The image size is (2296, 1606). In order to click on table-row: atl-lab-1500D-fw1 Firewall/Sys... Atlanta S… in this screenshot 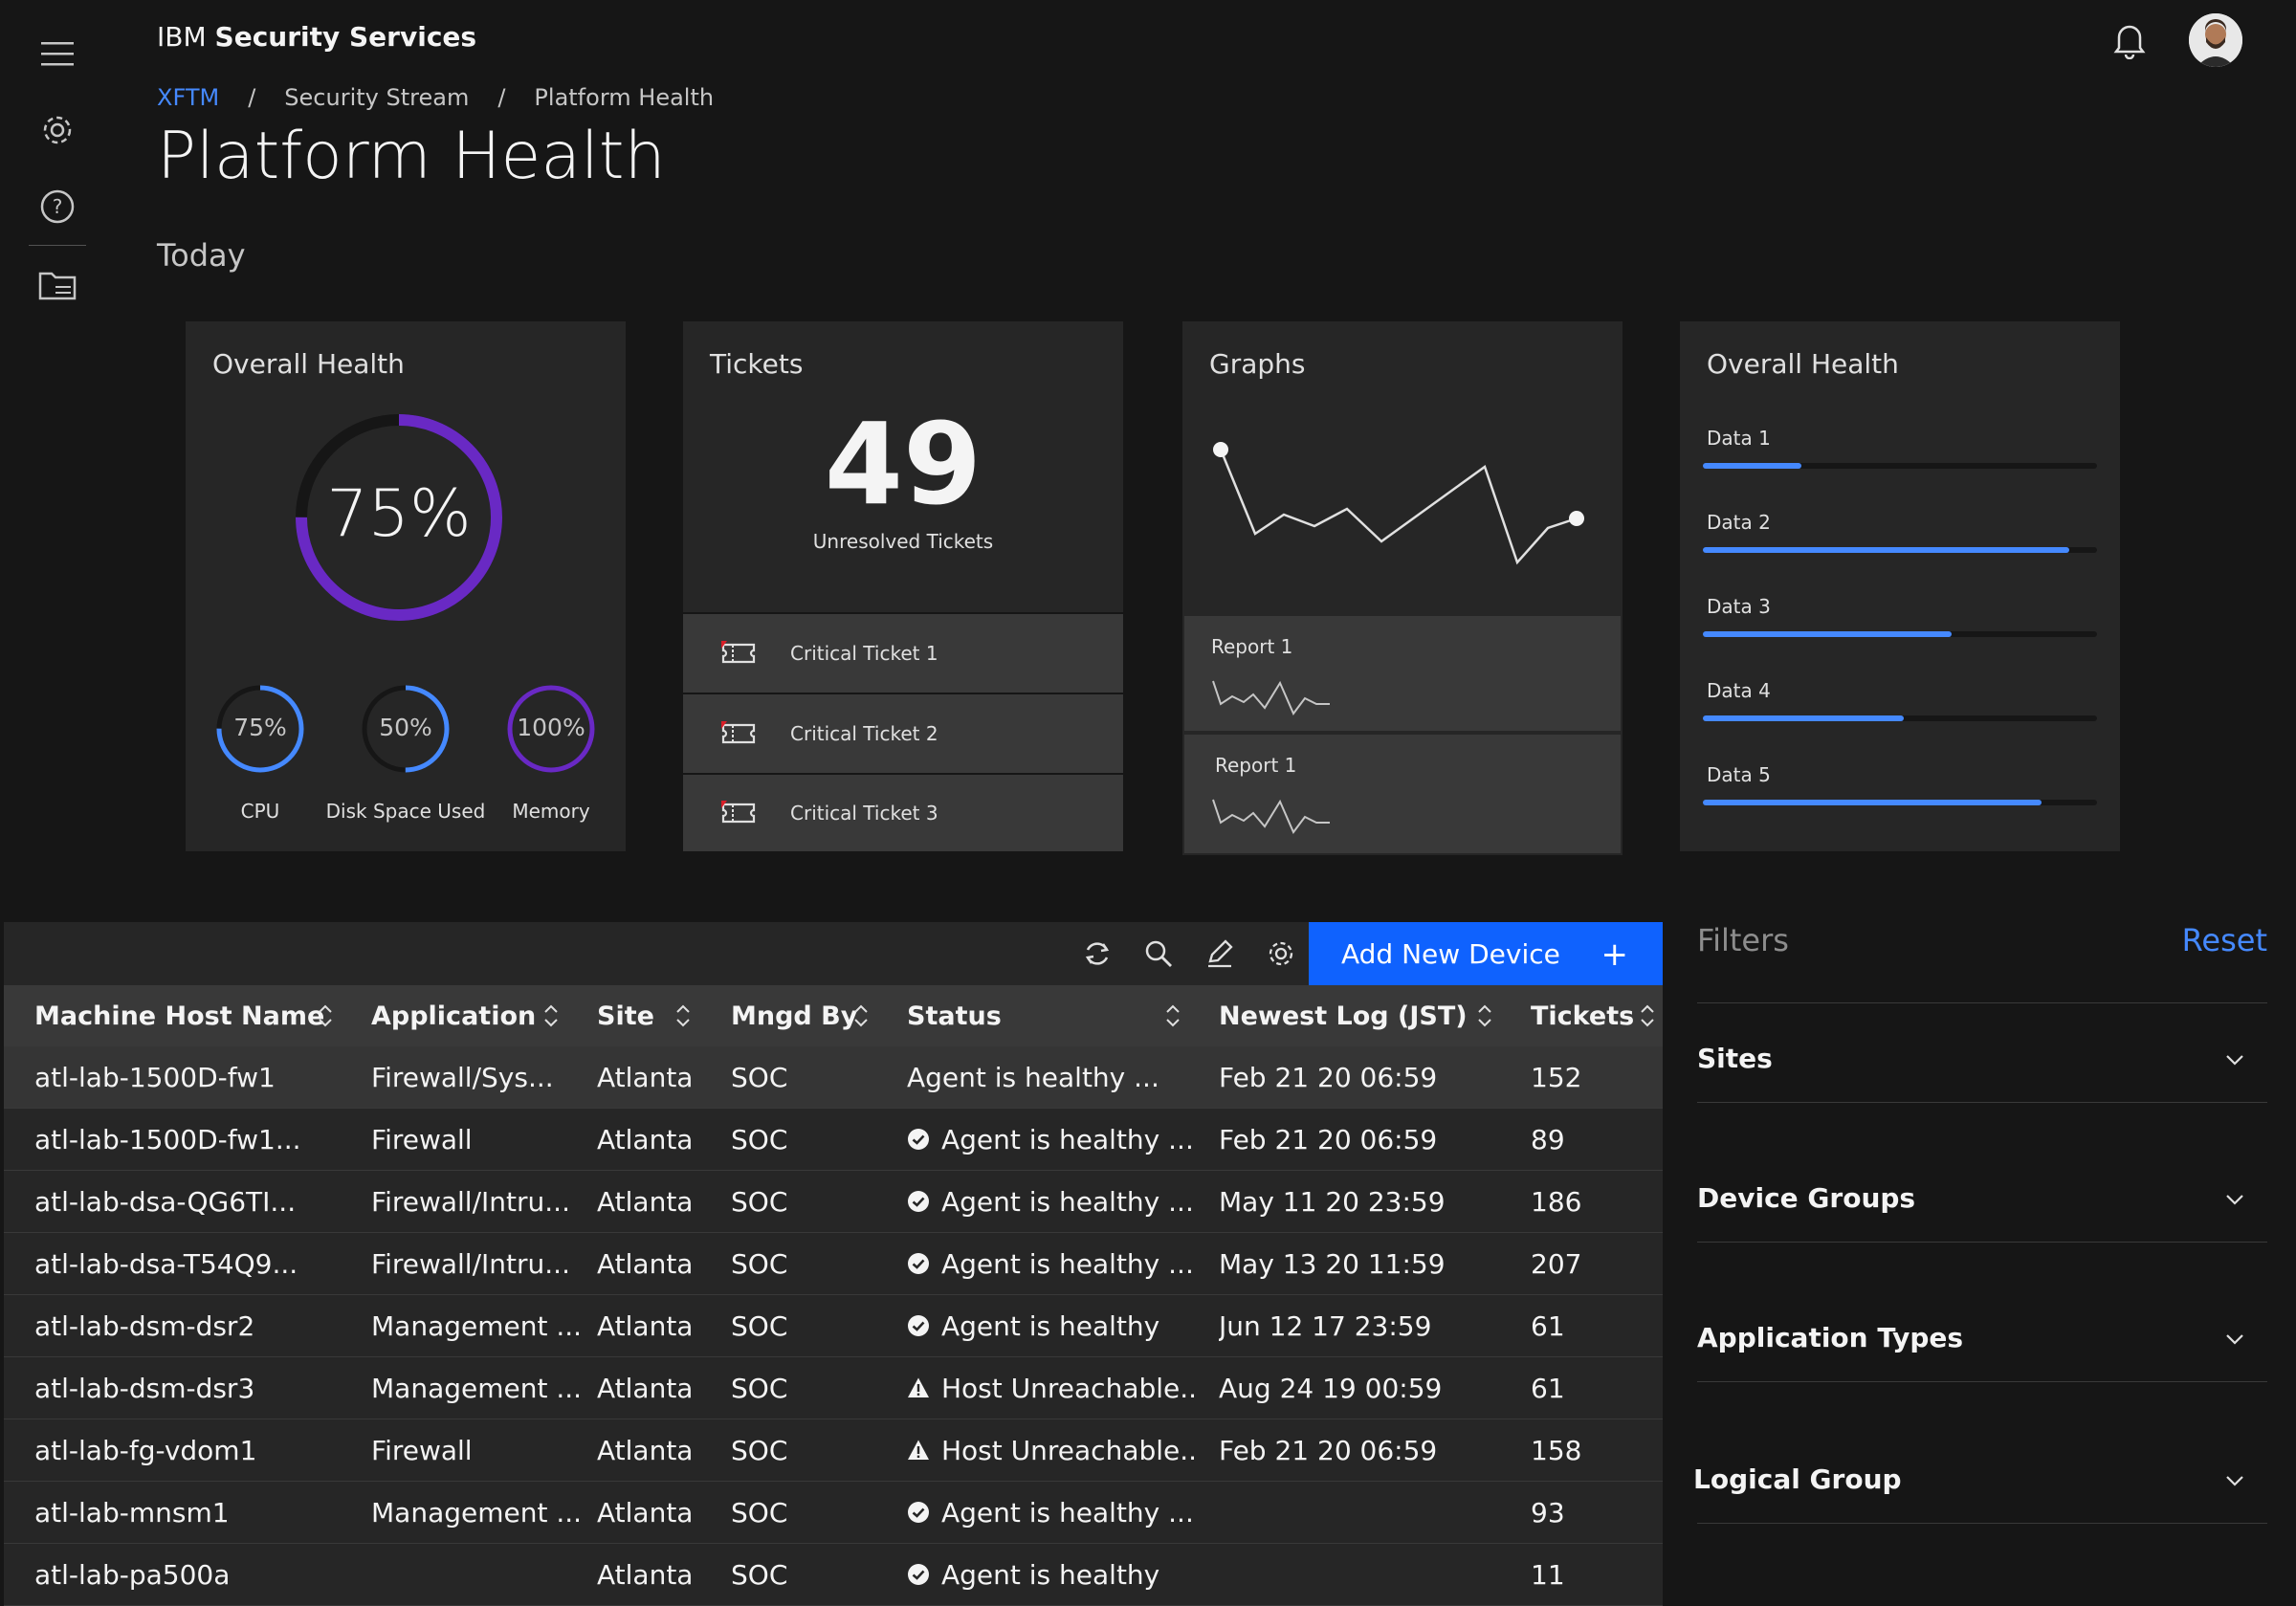, I will do `click(833, 1077)`.